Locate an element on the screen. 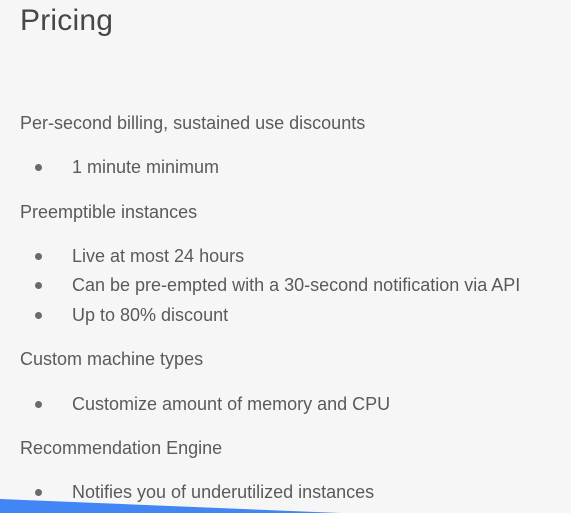 The image size is (571, 513). bullet-text: Live at most 24 hours is located at coordinates (158, 256).